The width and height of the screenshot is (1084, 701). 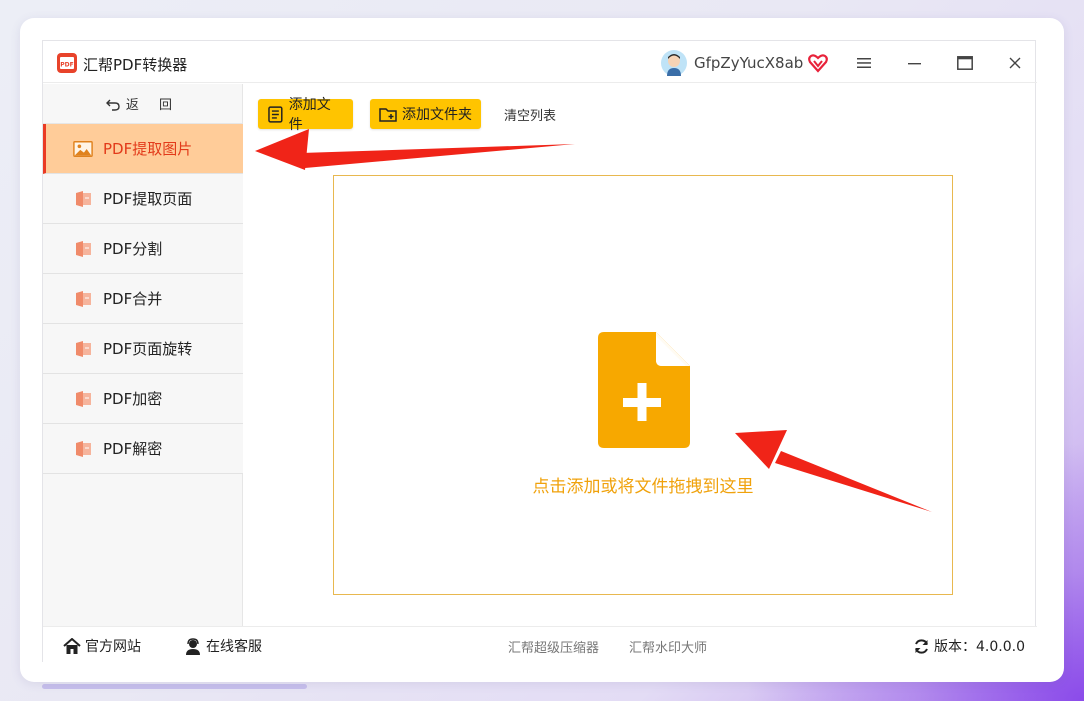 I want to click on footer: 官方网站 在线客服 汇帮超级压缩器 汇帮水印大师 版本：4.0.0.0, so click(x=540, y=644).